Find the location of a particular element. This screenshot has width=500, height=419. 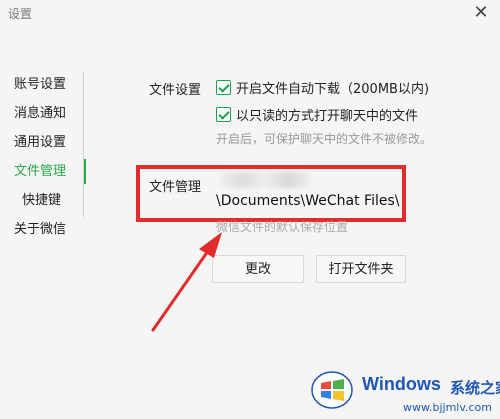

sidebar: 账号设置 消息通知 通用设置 文件管理 快捷键 关于微信 is located at coordinates (43, 157).